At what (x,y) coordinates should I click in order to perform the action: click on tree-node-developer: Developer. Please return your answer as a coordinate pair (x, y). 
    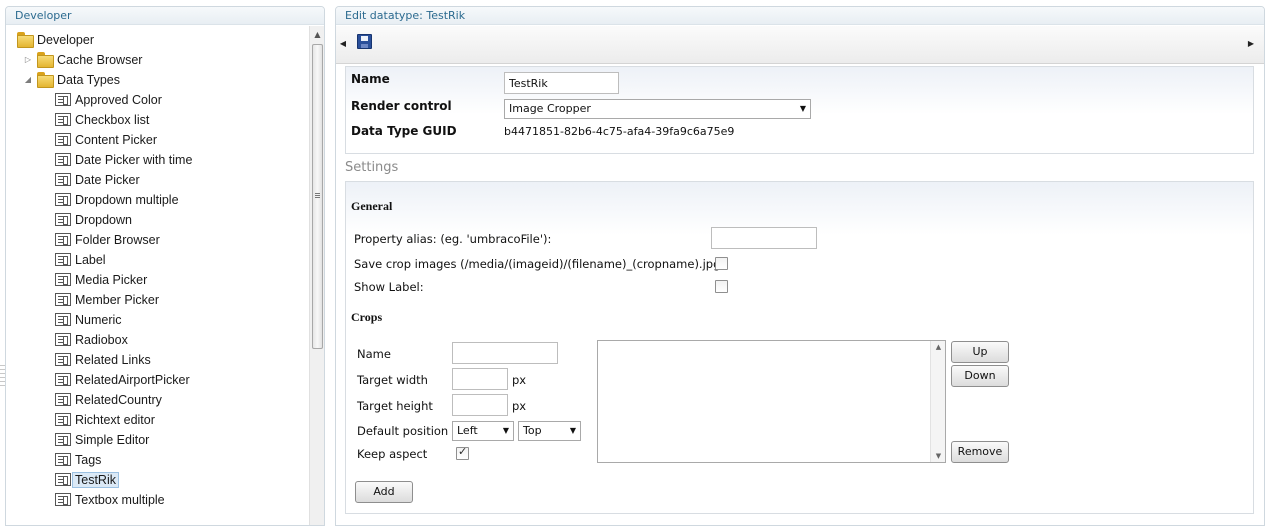
    Looking at the image, I should click on (55, 40).